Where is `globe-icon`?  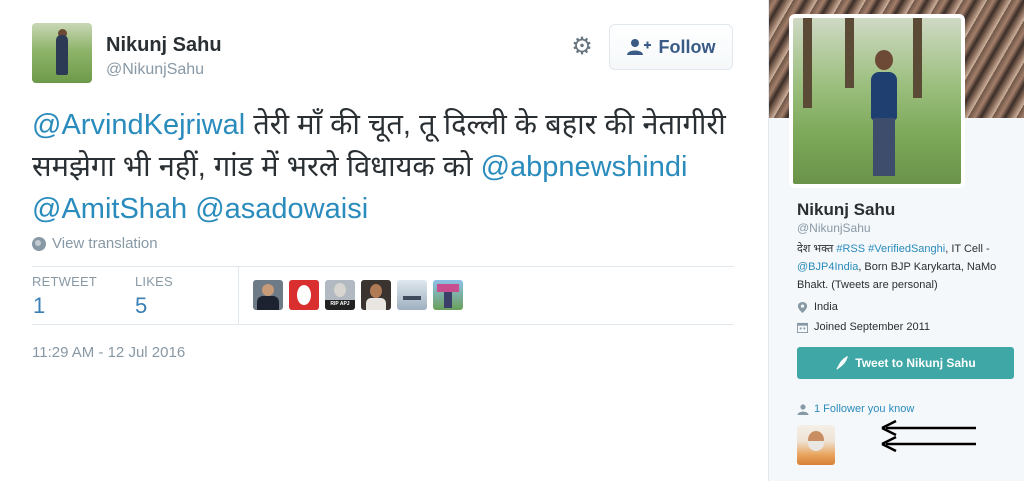
globe-icon is located at coordinates (39, 243).